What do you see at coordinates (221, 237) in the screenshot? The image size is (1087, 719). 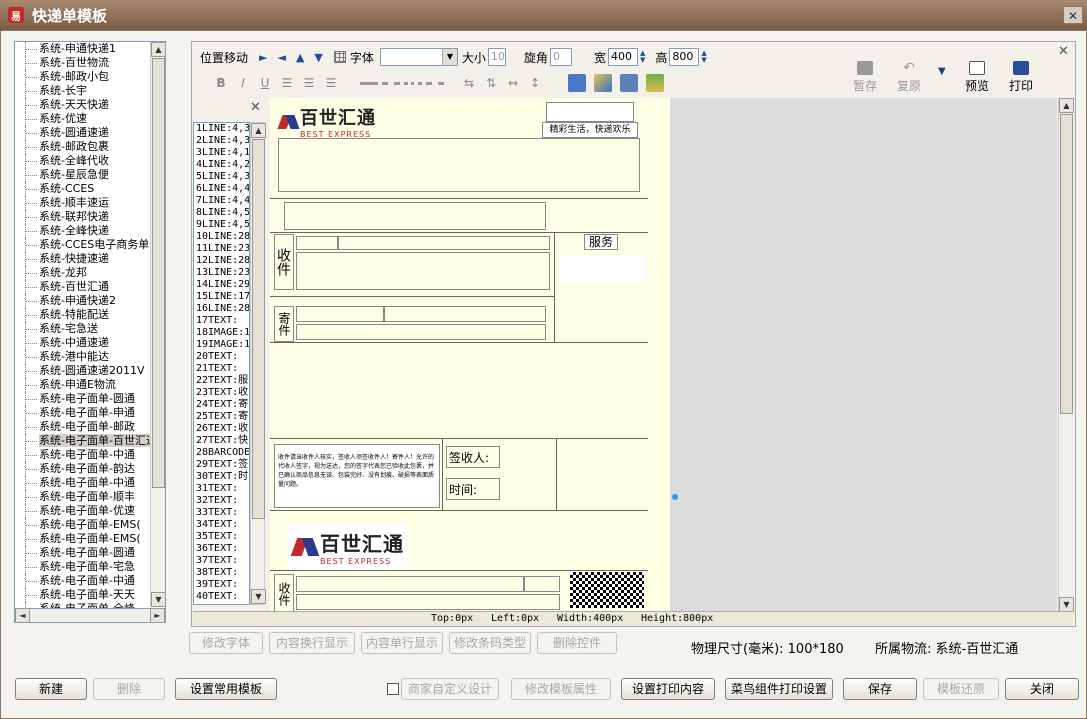 I see `field-list-item: 10LINE:28` at bounding box center [221, 237].